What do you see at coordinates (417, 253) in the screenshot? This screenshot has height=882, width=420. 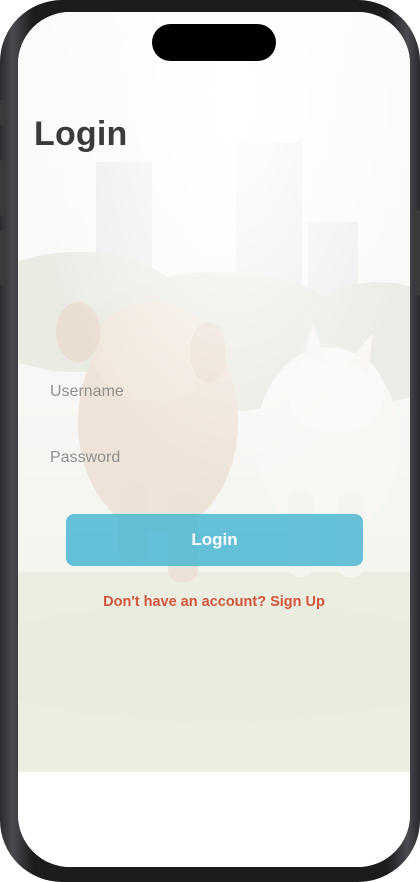 I see `power-button` at bounding box center [417, 253].